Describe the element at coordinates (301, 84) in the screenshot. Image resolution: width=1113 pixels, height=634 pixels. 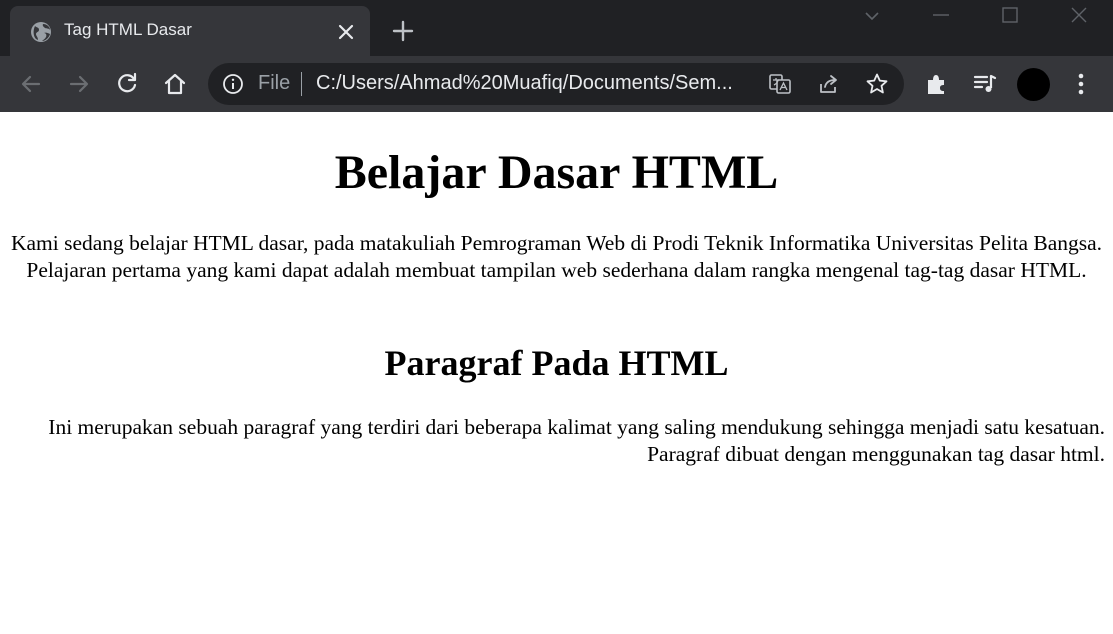
I see `address-separator` at that location.